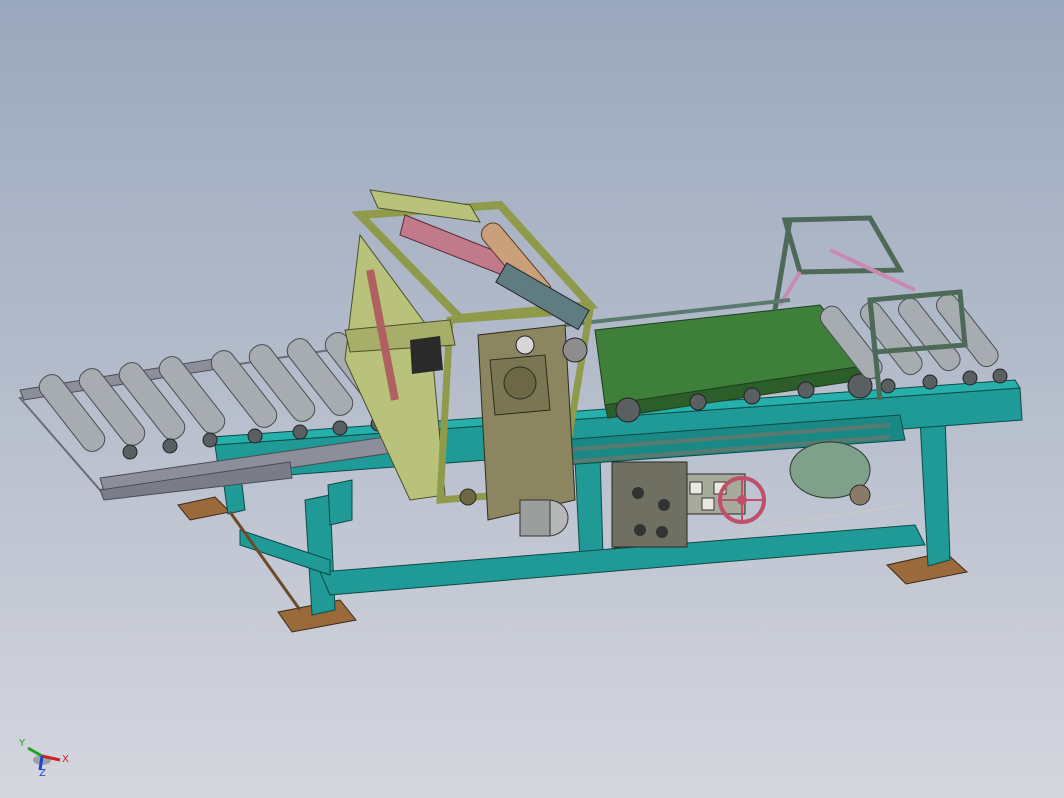 The height and width of the screenshot is (798, 1064). What do you see at coordinates (822, 486) in the screenshot?
I see `drive-motor` at bounding box center [822, 486].